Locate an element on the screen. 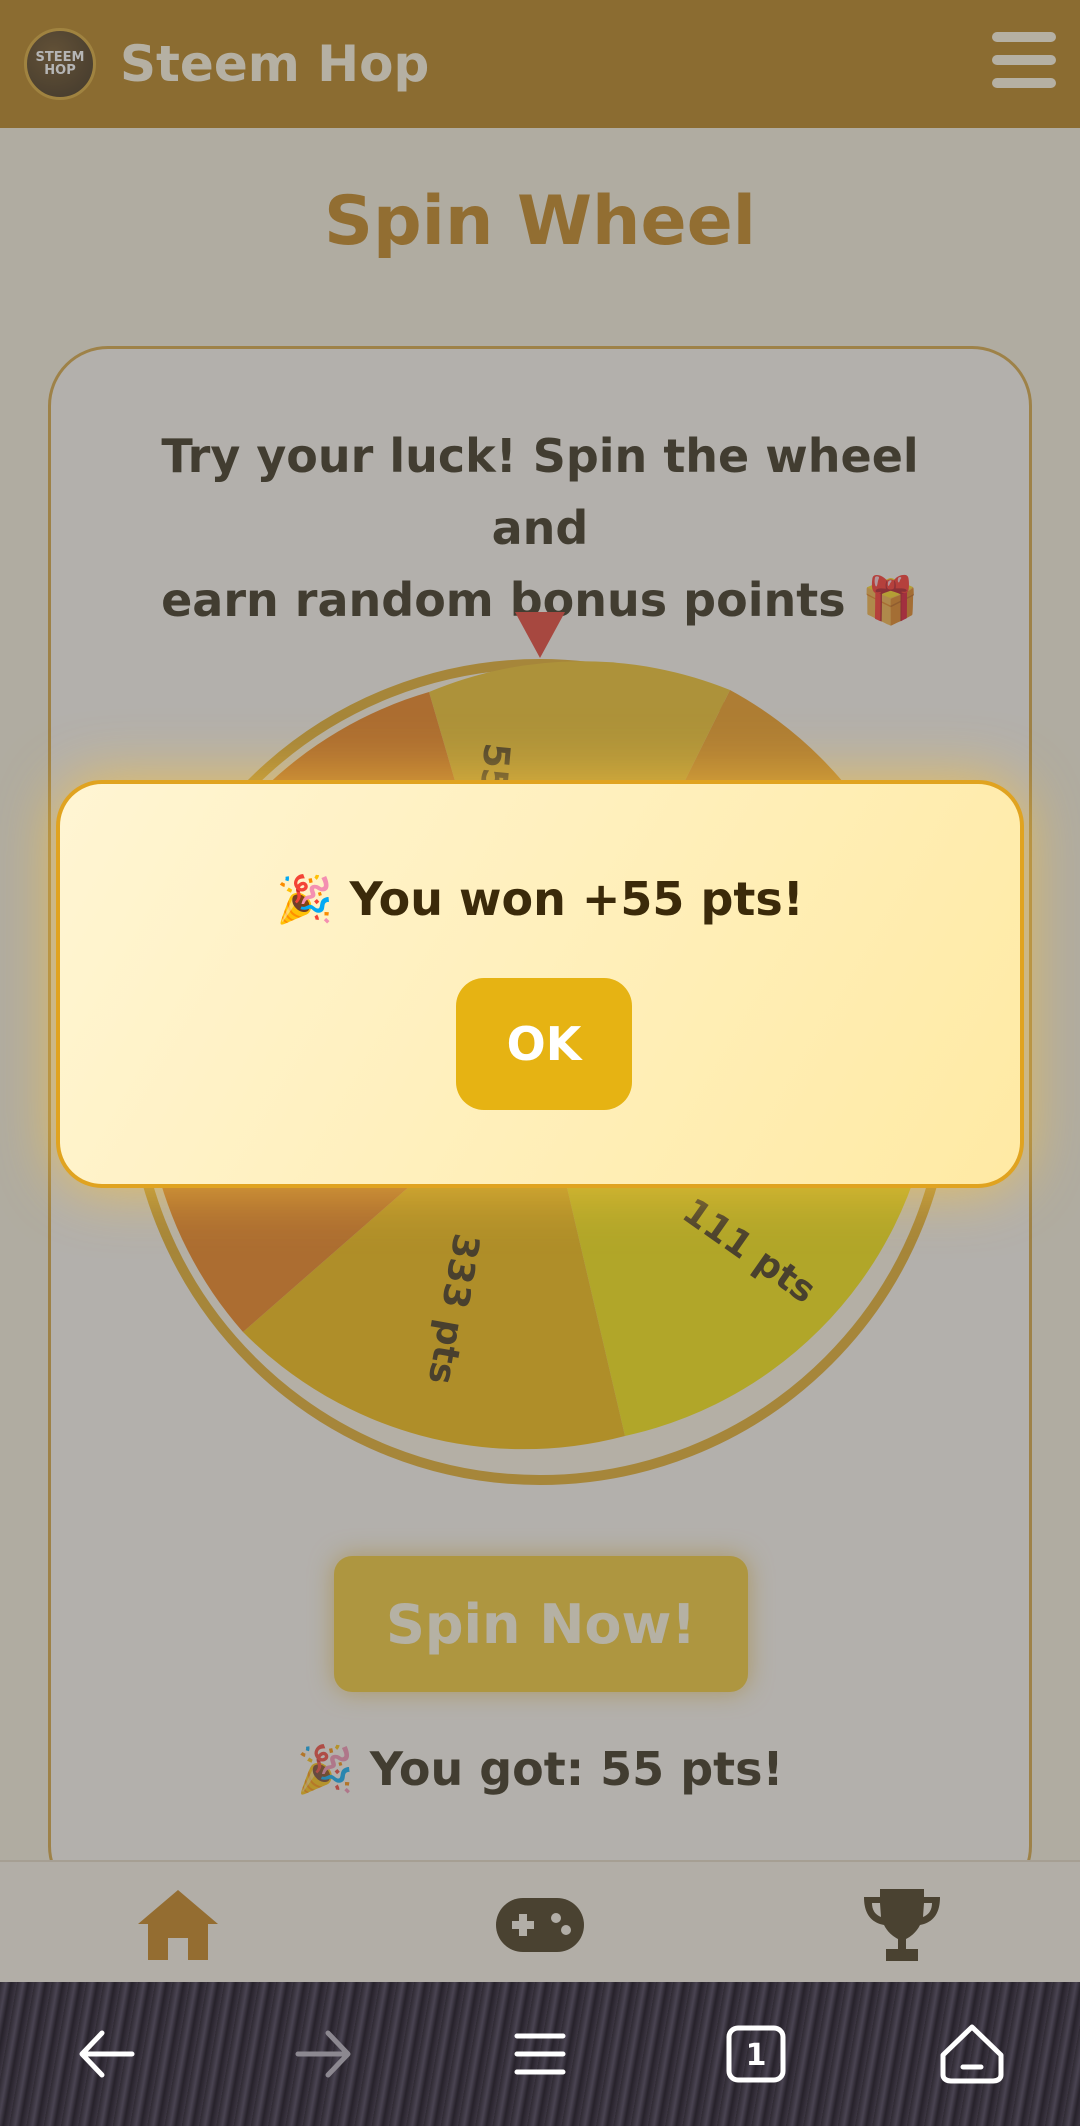 This screenshot has height=2126, width=1080. system-navigation-bar: 1 is located at coordinates (540, 2054).